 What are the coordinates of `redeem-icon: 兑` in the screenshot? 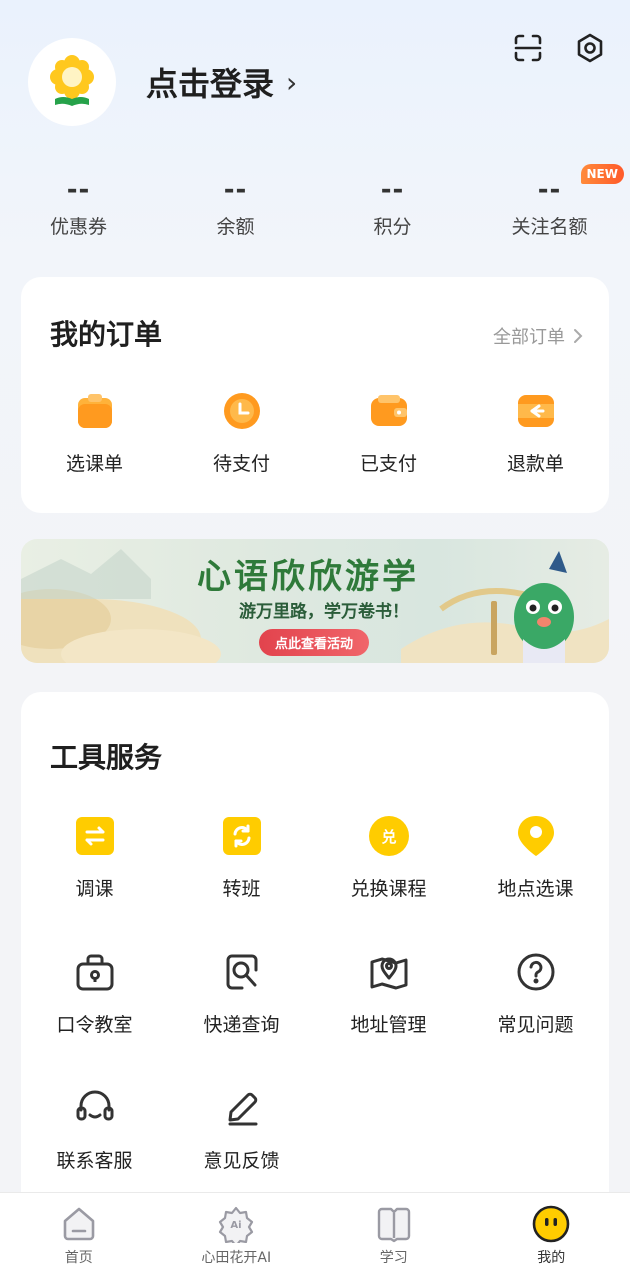 It's located at (389, 836).